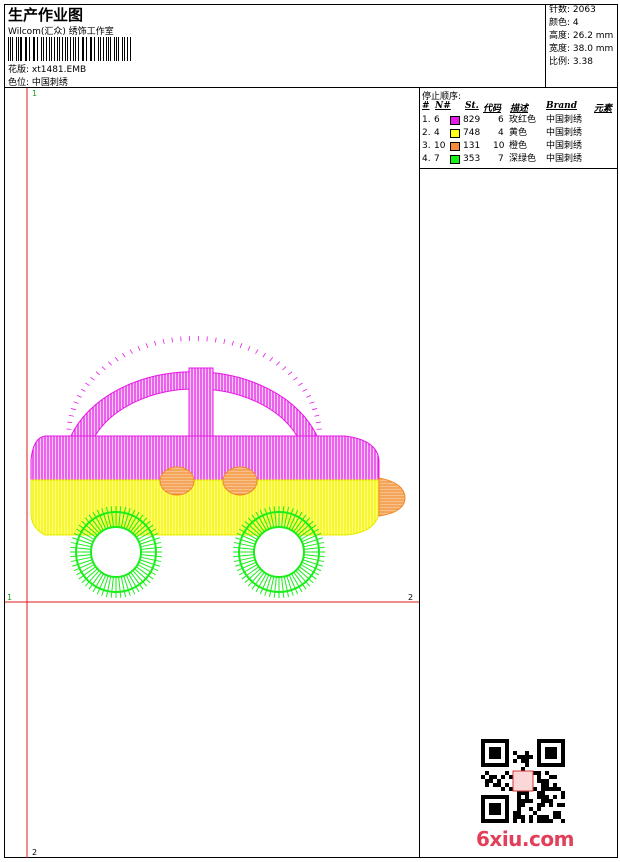 Image resolution: width=620 pixels, height=862 pixels. I want to click on header-code: 代码, so click(492, 107).